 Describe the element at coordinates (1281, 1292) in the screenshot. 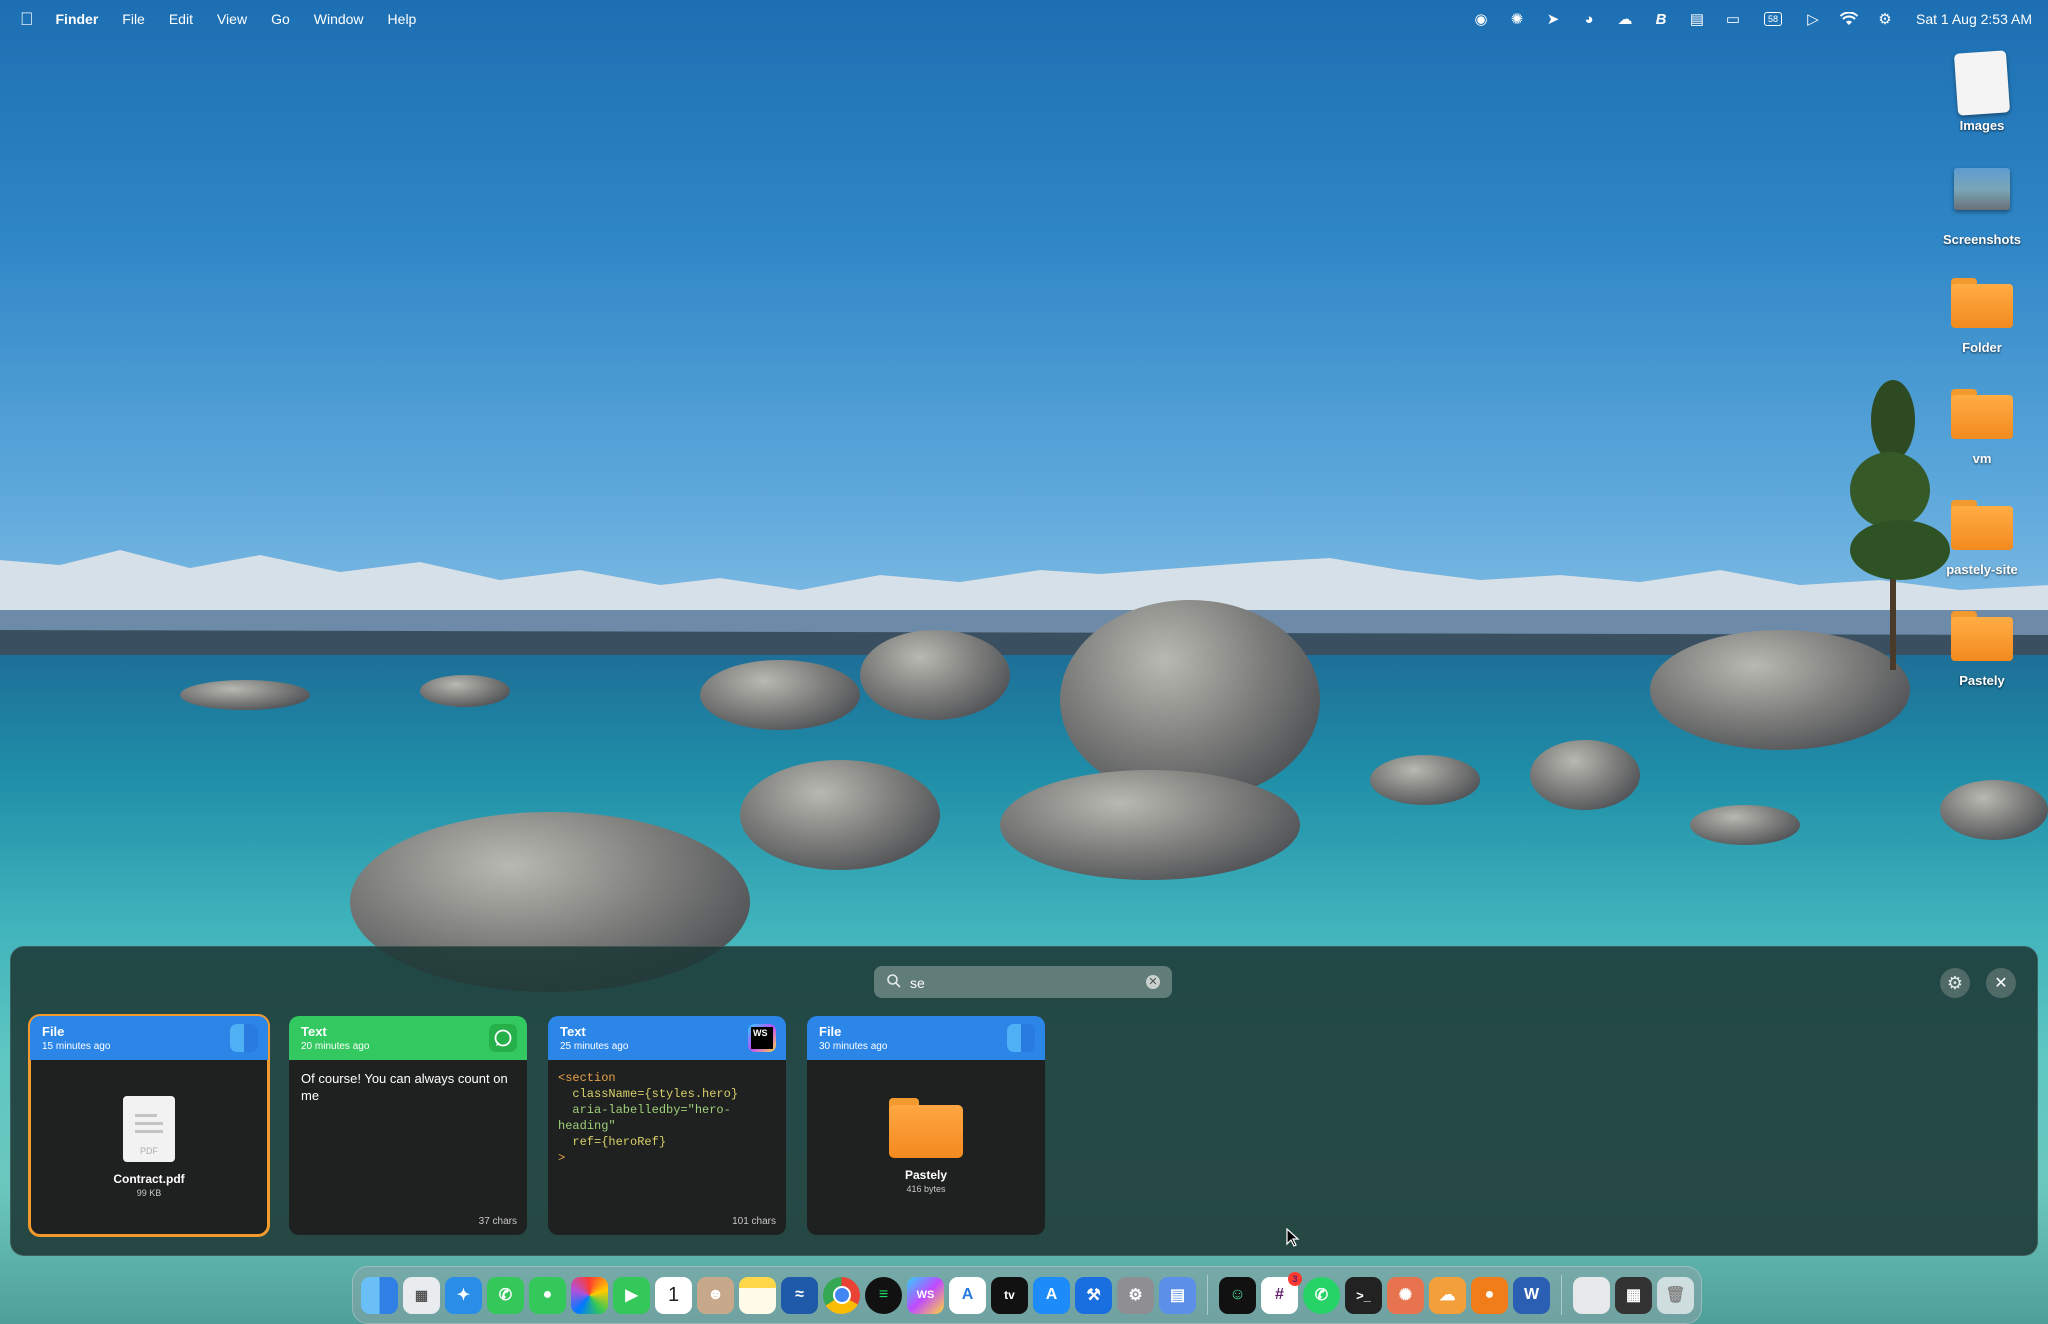

I see `slack-icon: #3` at that location.